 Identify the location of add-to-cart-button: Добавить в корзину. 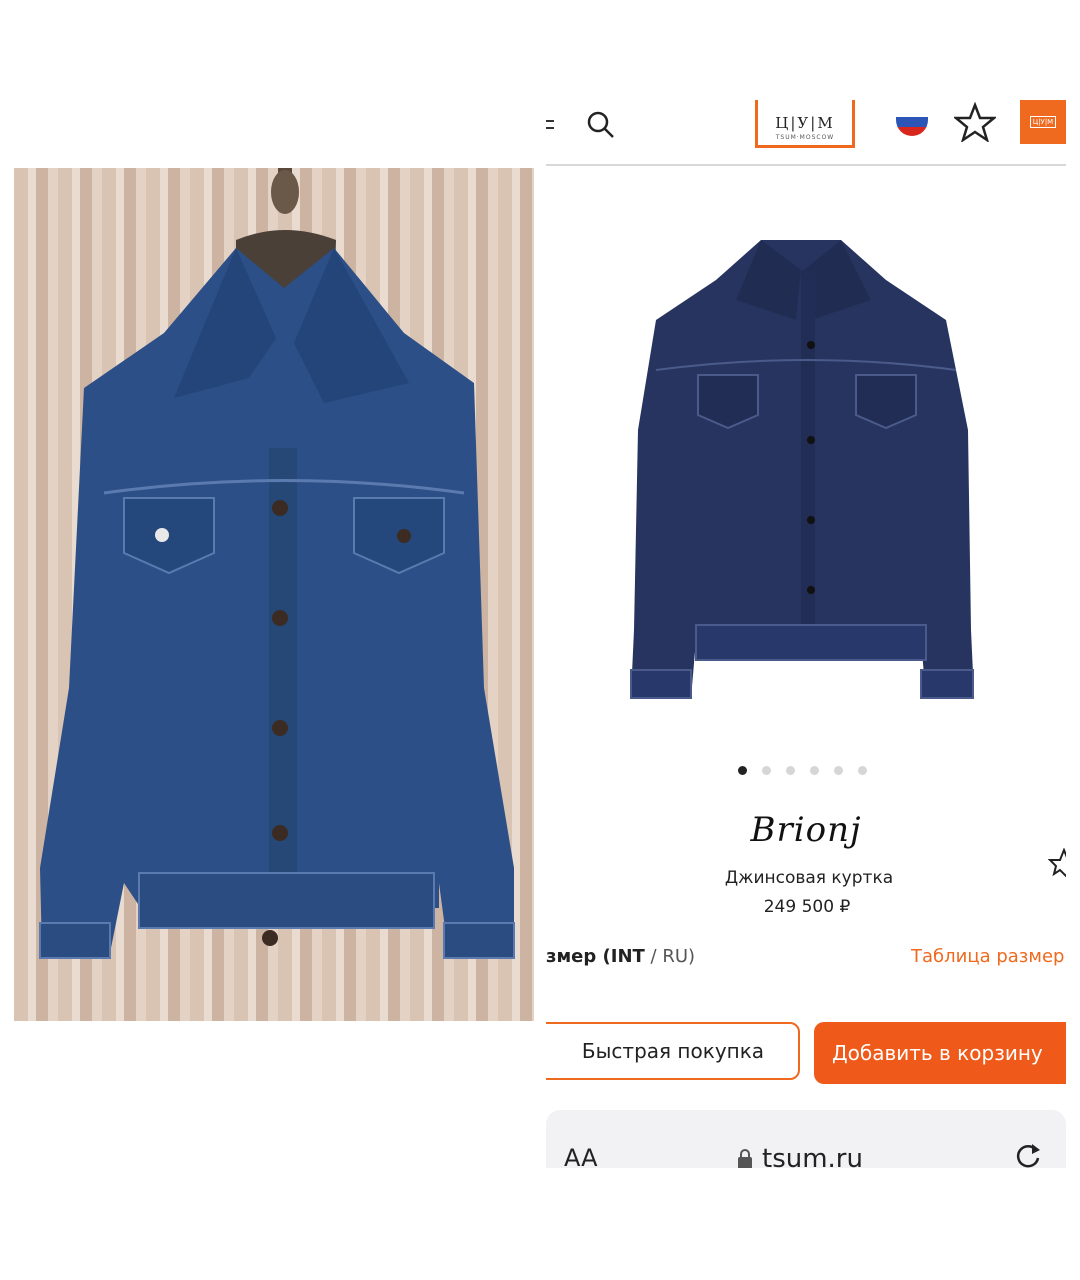
(940, 1053).